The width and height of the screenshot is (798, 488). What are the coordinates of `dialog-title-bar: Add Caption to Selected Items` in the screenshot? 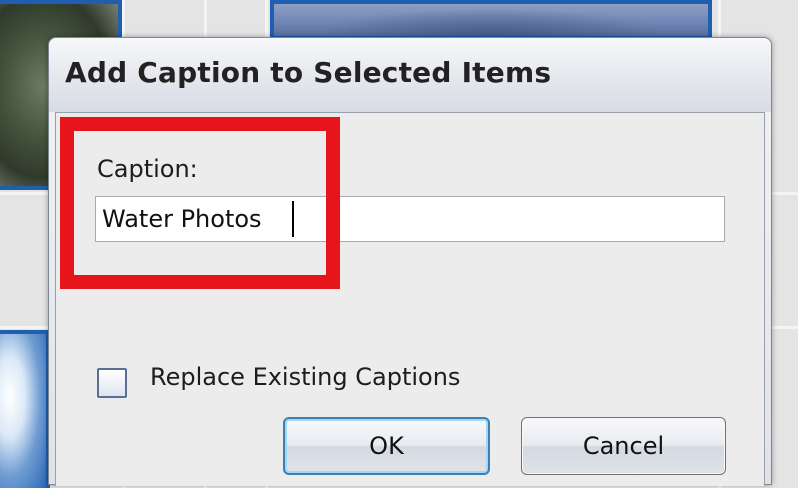 It's located at (410, 75).